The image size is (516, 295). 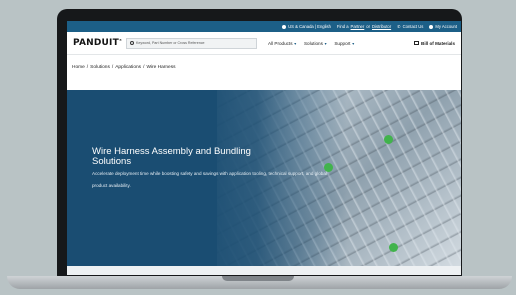 I want to click on nav-label: Support, so click(x=342, y=43).